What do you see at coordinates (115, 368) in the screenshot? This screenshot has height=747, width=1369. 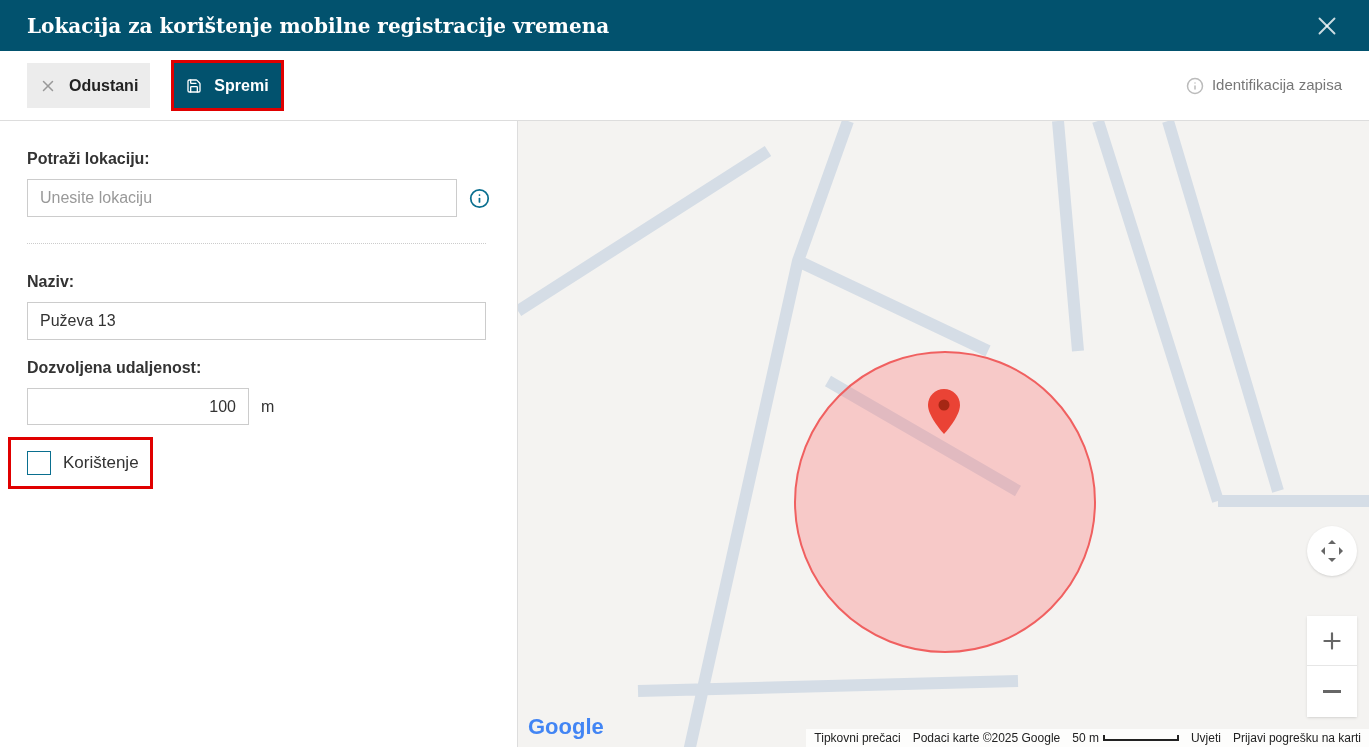 I see `field-label: Dozvoljena udaljenost:` at bounding box center [115, 368].